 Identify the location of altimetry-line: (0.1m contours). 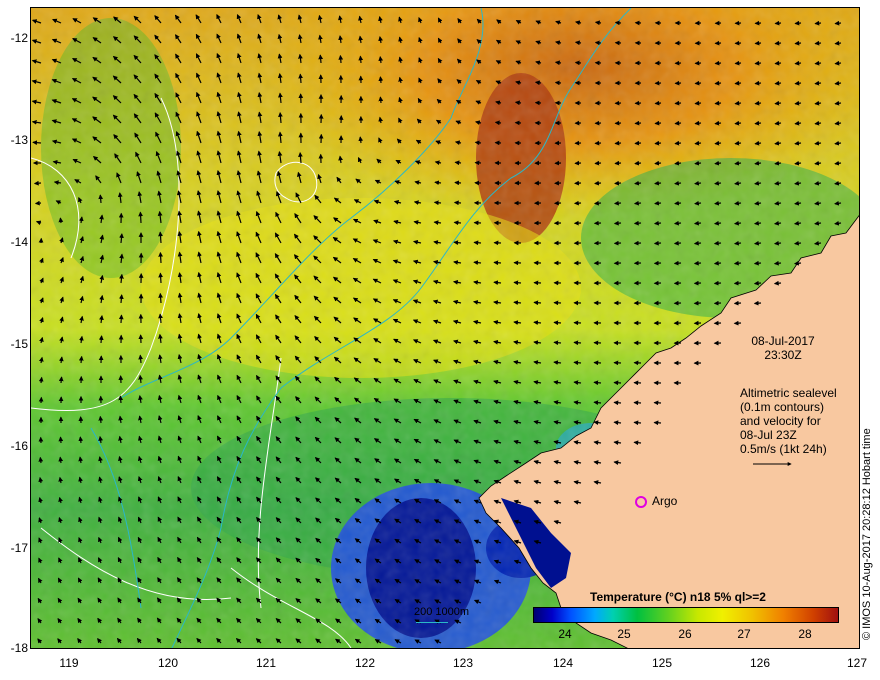
(782, 407).